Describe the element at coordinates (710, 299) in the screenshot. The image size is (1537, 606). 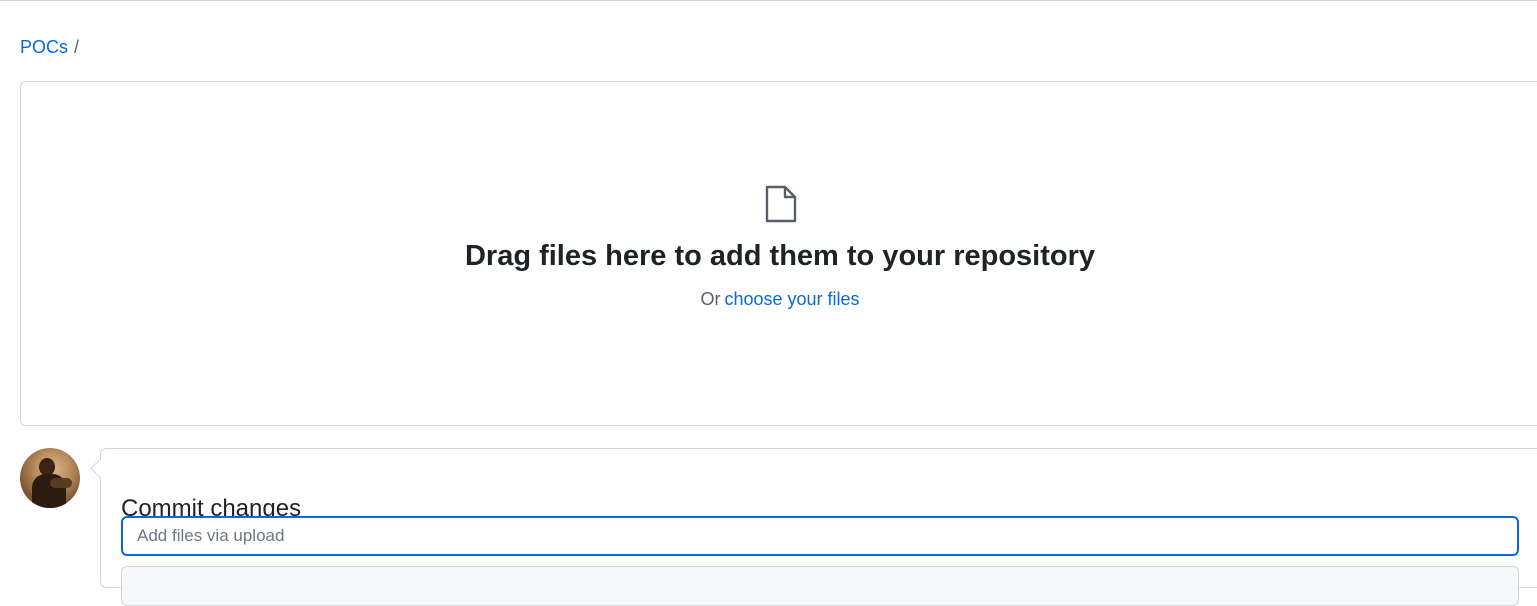
I see `dropzone-or-text: Or` at that location.